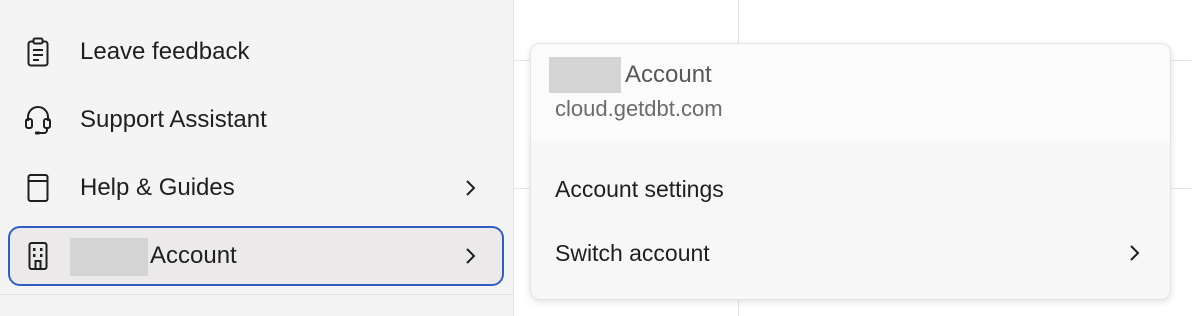 The height and width of the screenshot is (316, 1192). What do you see at coordinates (639, 108) in the screenshot?
I see `account-domain: cloud.getdbt.com` at bounding box center [639, 108].